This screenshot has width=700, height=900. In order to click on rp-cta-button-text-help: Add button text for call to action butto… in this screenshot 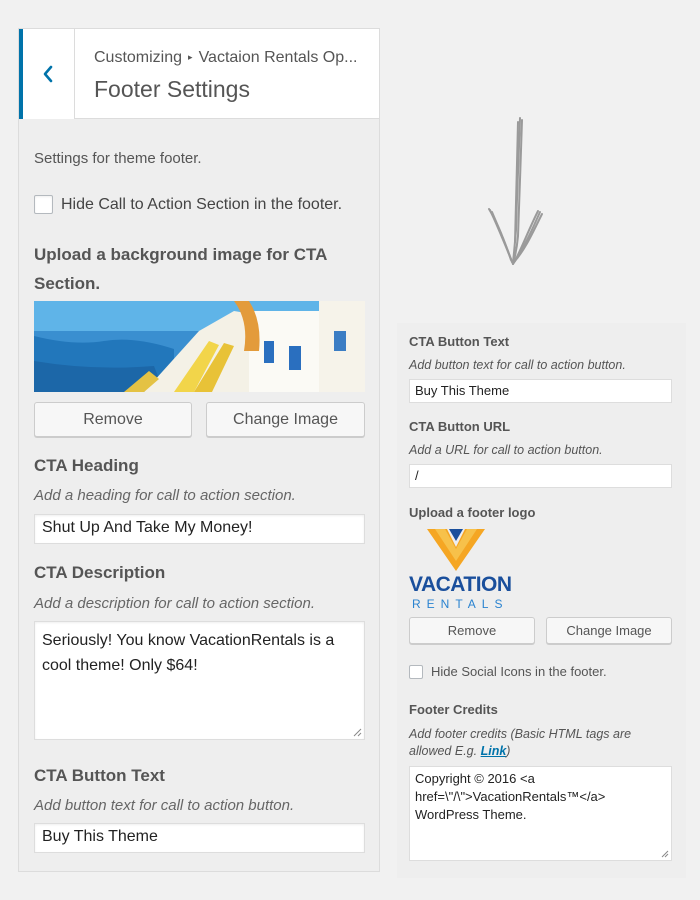, I will do `click(517, 365)`.